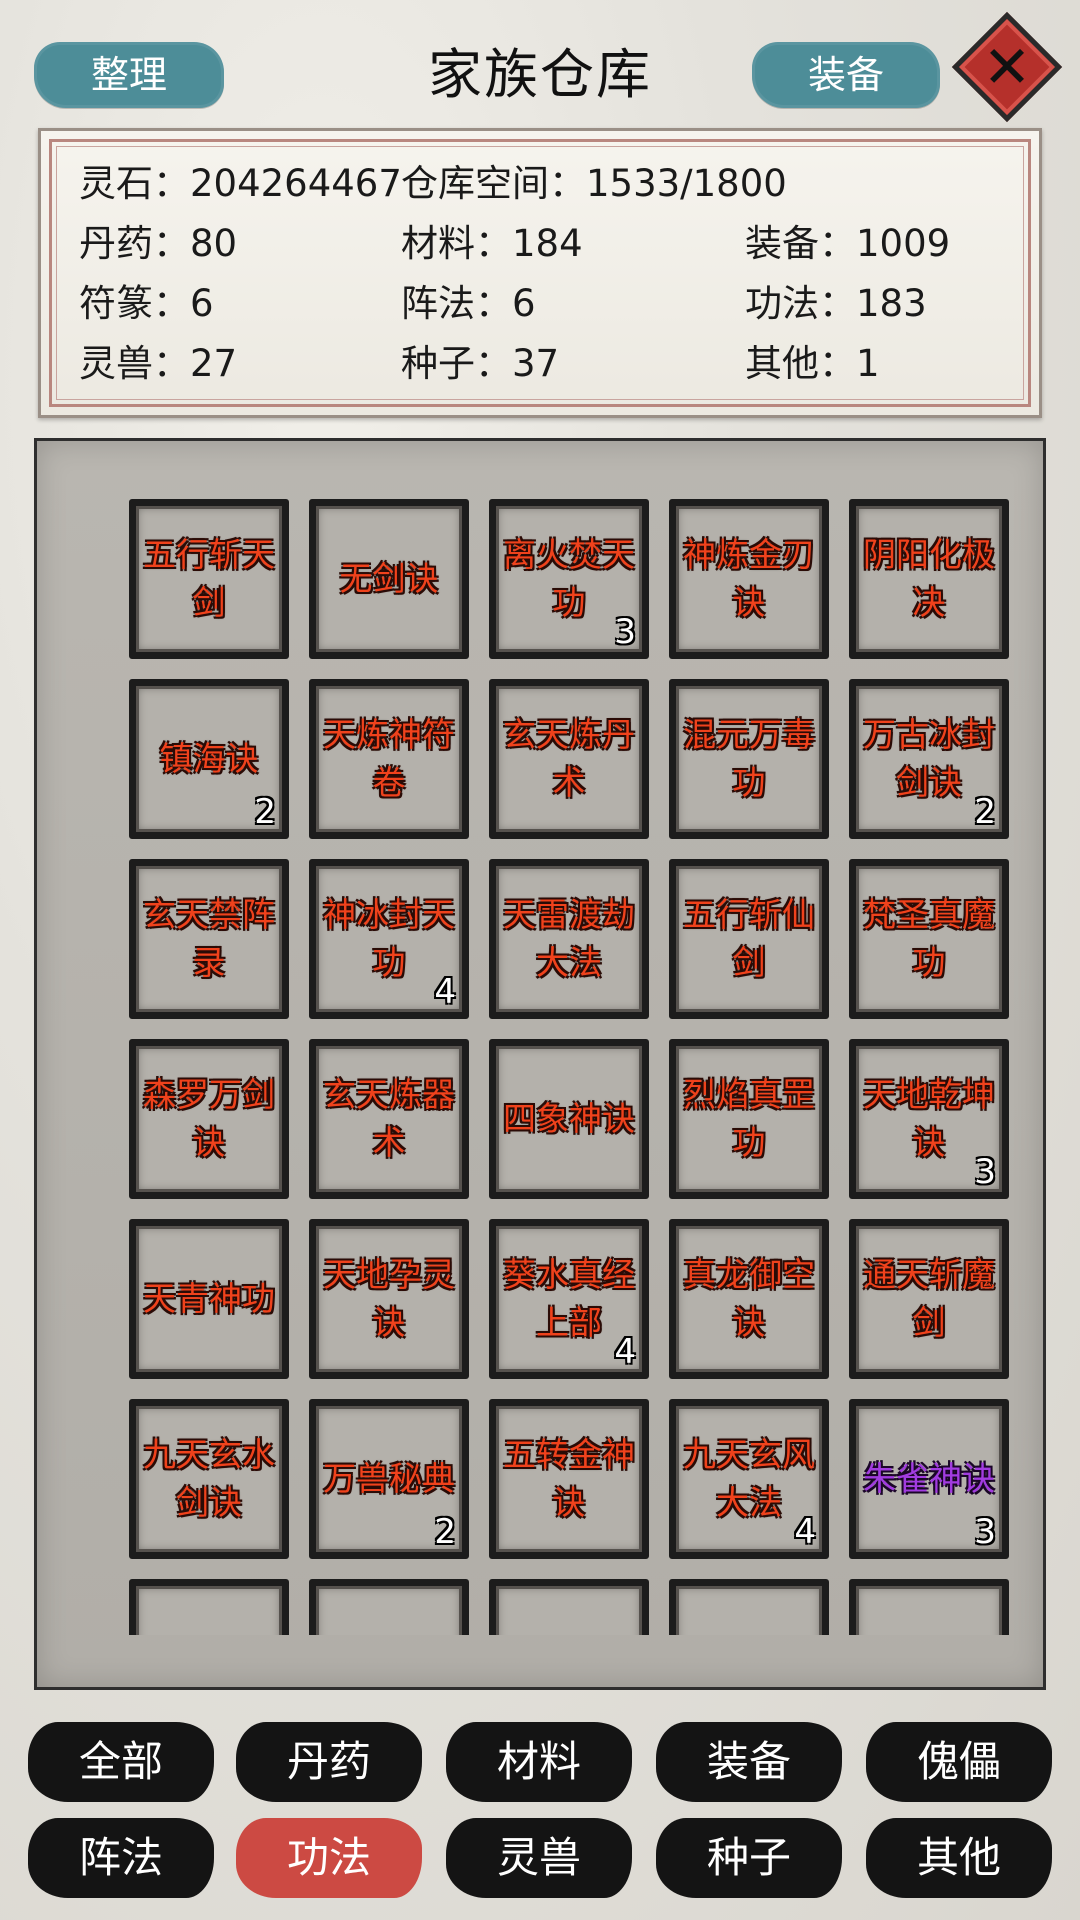 This screenshot has width=1080, height=1920. I want to click on item-slot: 天青神功, so click(209, 1299).